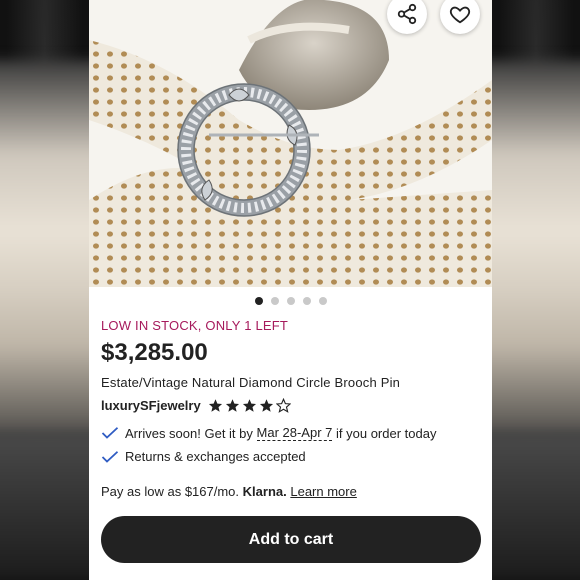 Image resolution: width=580 pixels, height=580 pixels. Describe the element at coordinates (460, 15) in the screenshot. I see `heart-icon` at that location.